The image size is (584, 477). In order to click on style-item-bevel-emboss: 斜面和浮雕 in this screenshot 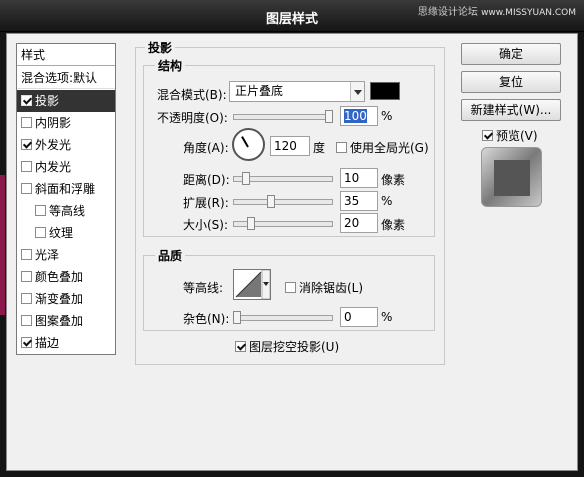, I will do `click(66, 189)`.